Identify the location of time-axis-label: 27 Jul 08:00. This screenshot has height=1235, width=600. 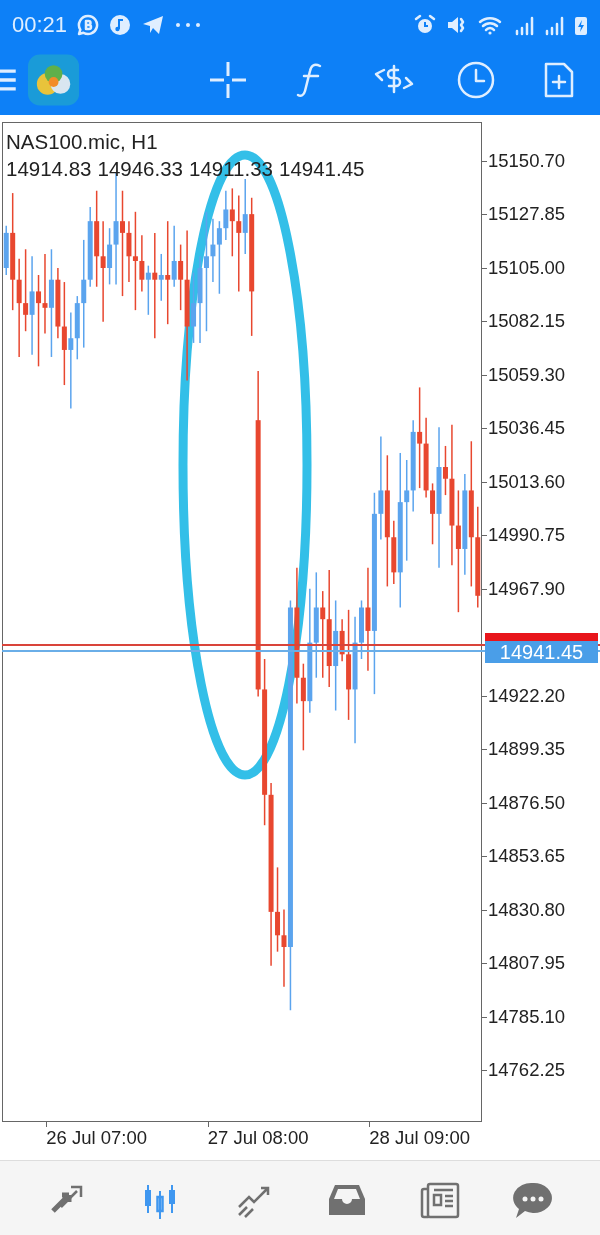
(258, 1138).